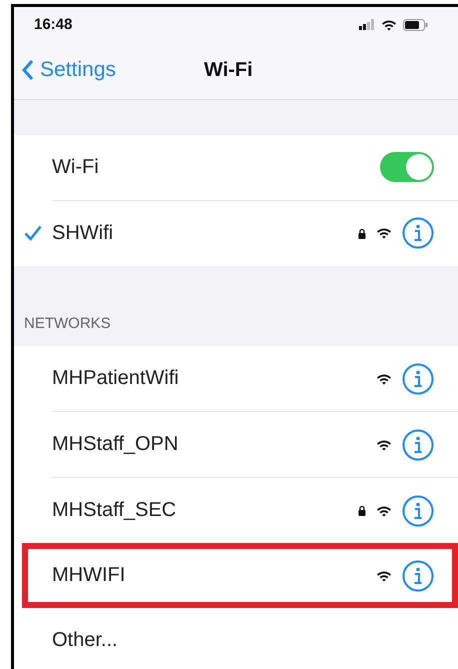 This screenshot has width=458, height=669. I want to click on back-chevron-icon, so click(28, 70).